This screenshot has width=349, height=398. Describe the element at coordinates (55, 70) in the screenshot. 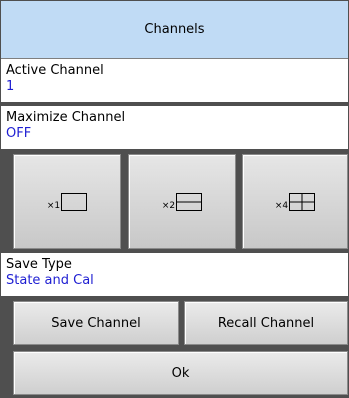

I see `active-channel-label: Active Channel` at that location.